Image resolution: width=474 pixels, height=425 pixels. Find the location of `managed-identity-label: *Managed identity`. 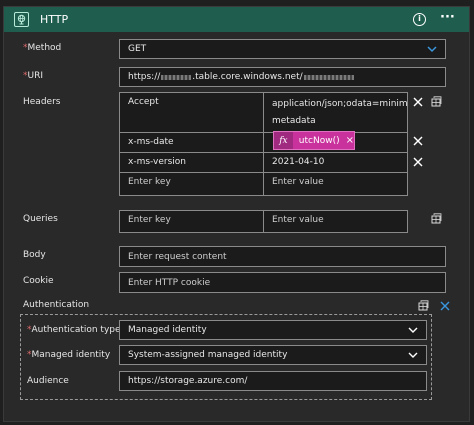

managed-identity-label: *Managed identity is located at coordinates (69, 355).